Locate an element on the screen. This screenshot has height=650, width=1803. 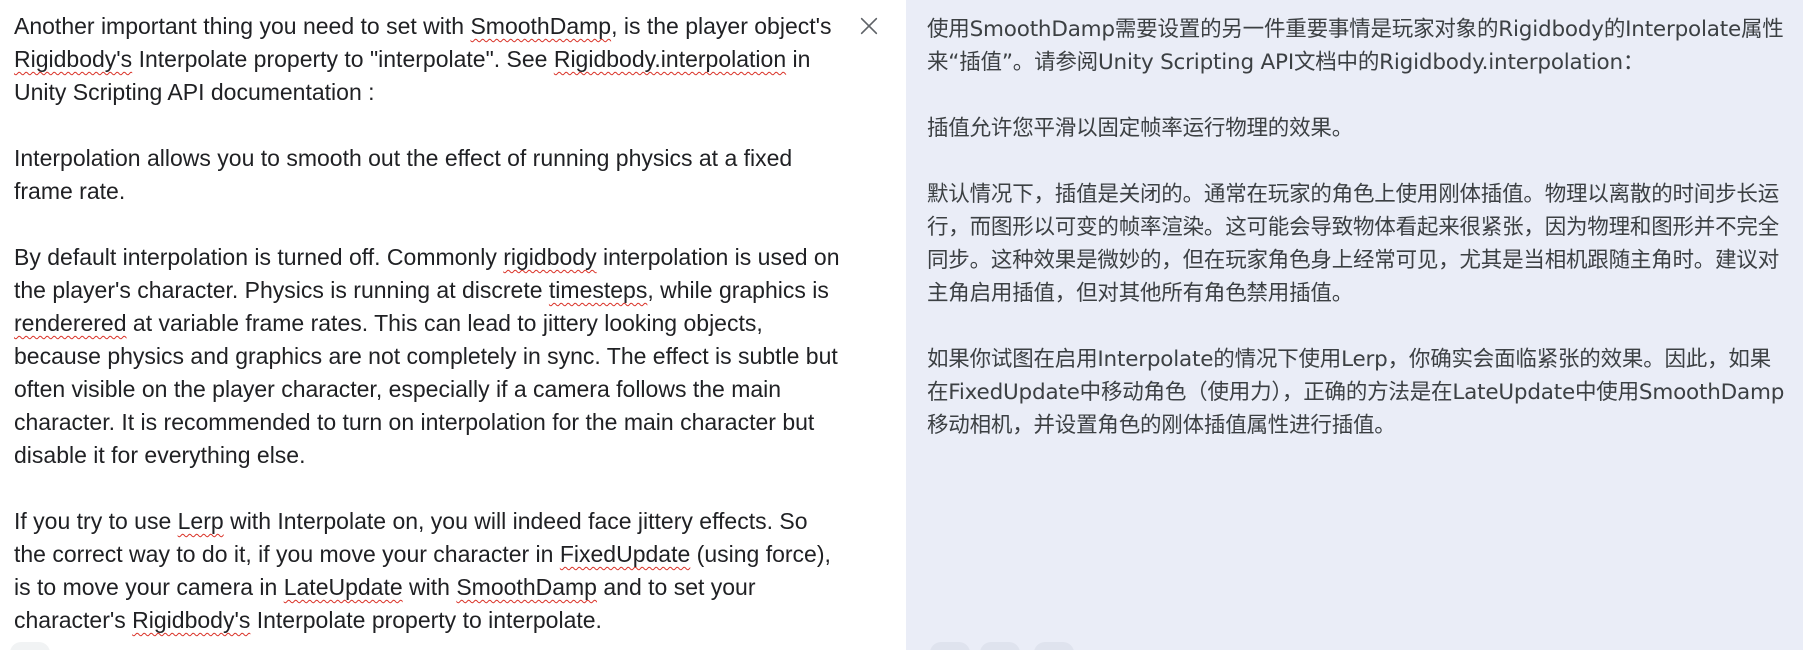
source-text-segment: with is located at coordinates (429, 587).